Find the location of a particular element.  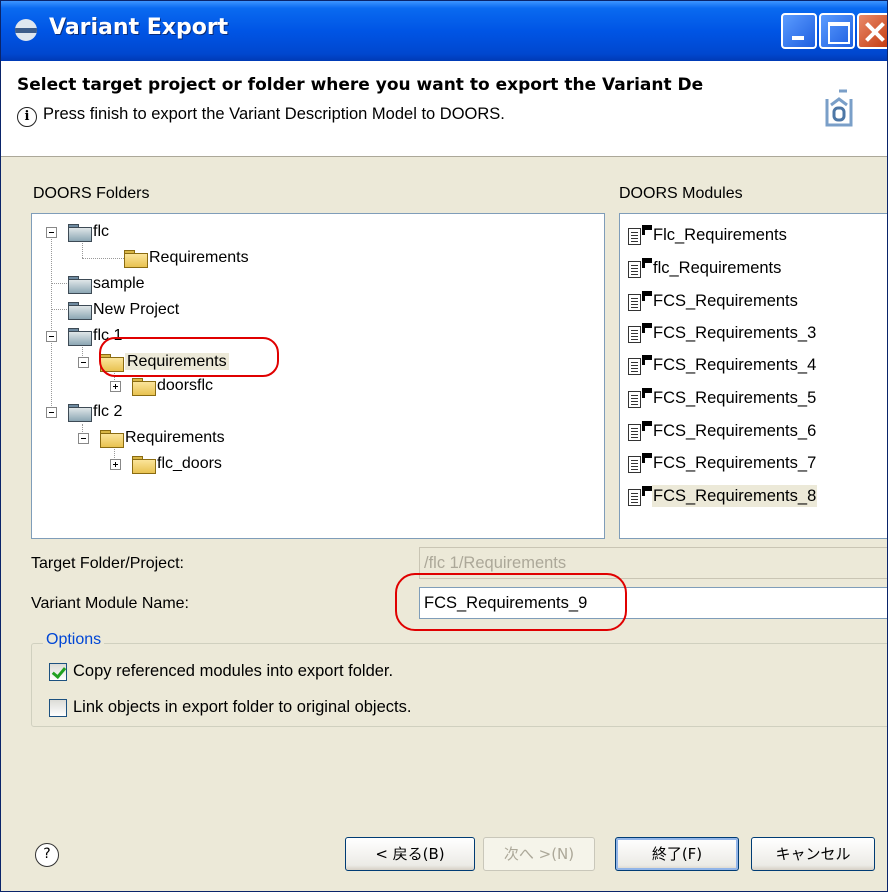

info-icon: i is located at coordinates (27, 117).